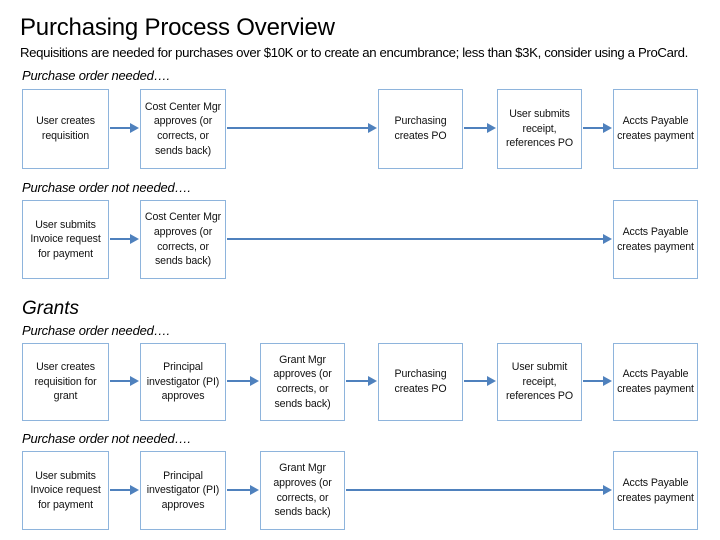 The image size is (720, 540). Describe the element at coordinates (177, 27) in the screenshot. I see `page-title: Purchasing Process Overview` at that location.